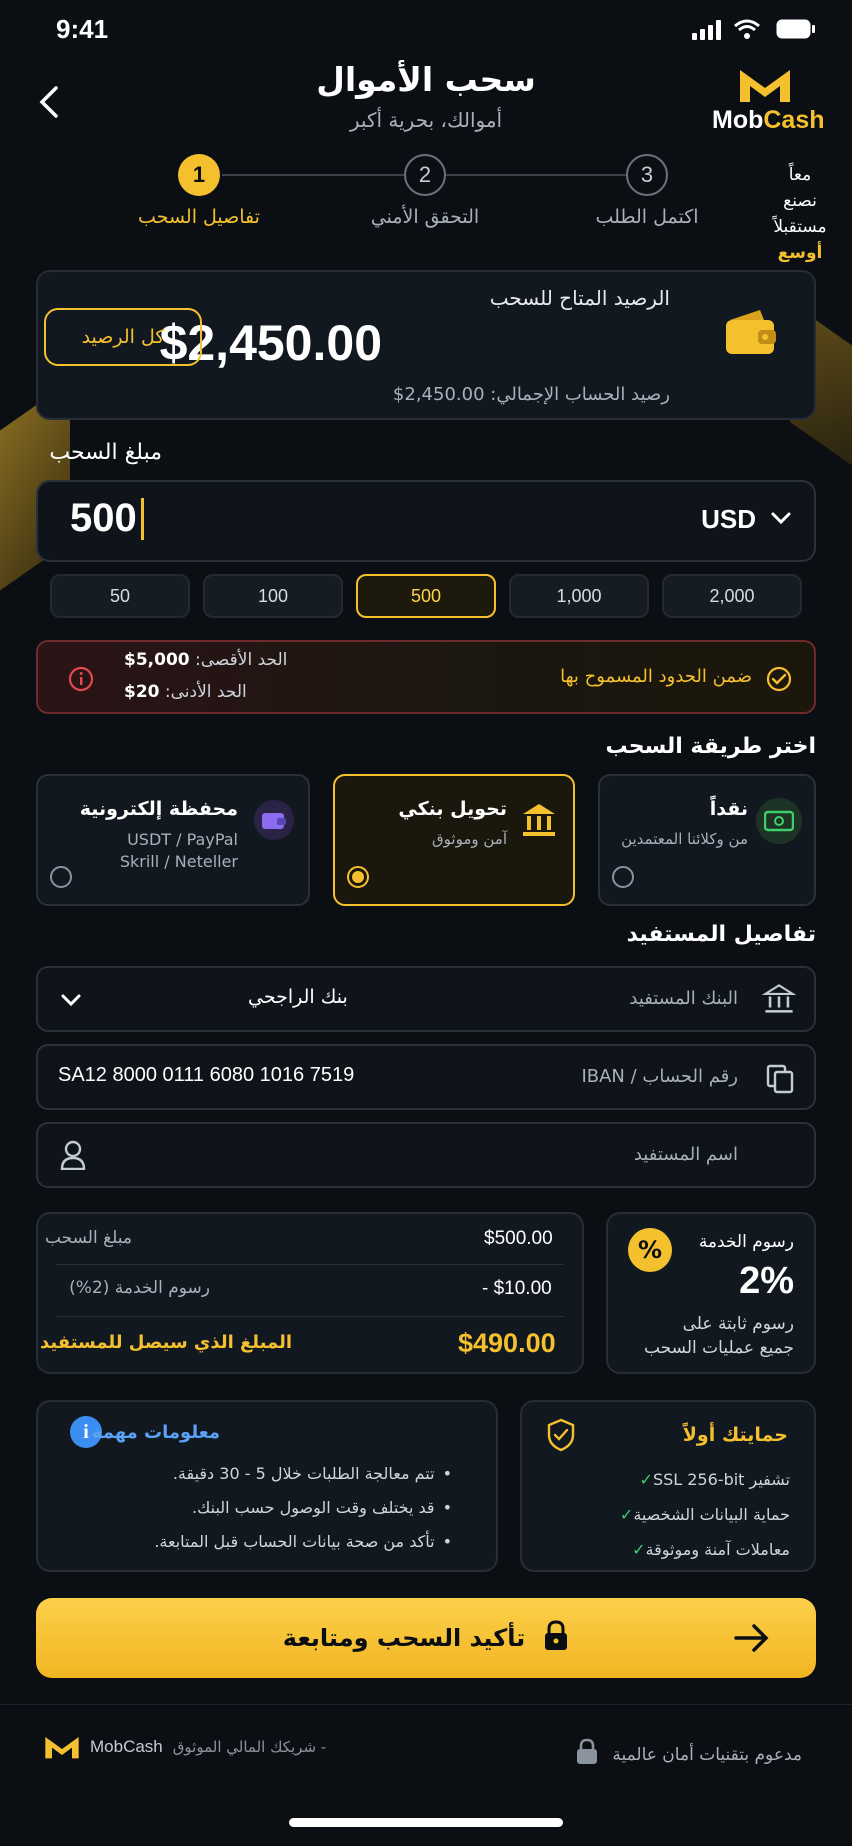  Describe the element at coordinates (142, 692) in the screenshot. I see `limit-min-value: $20` at that location.